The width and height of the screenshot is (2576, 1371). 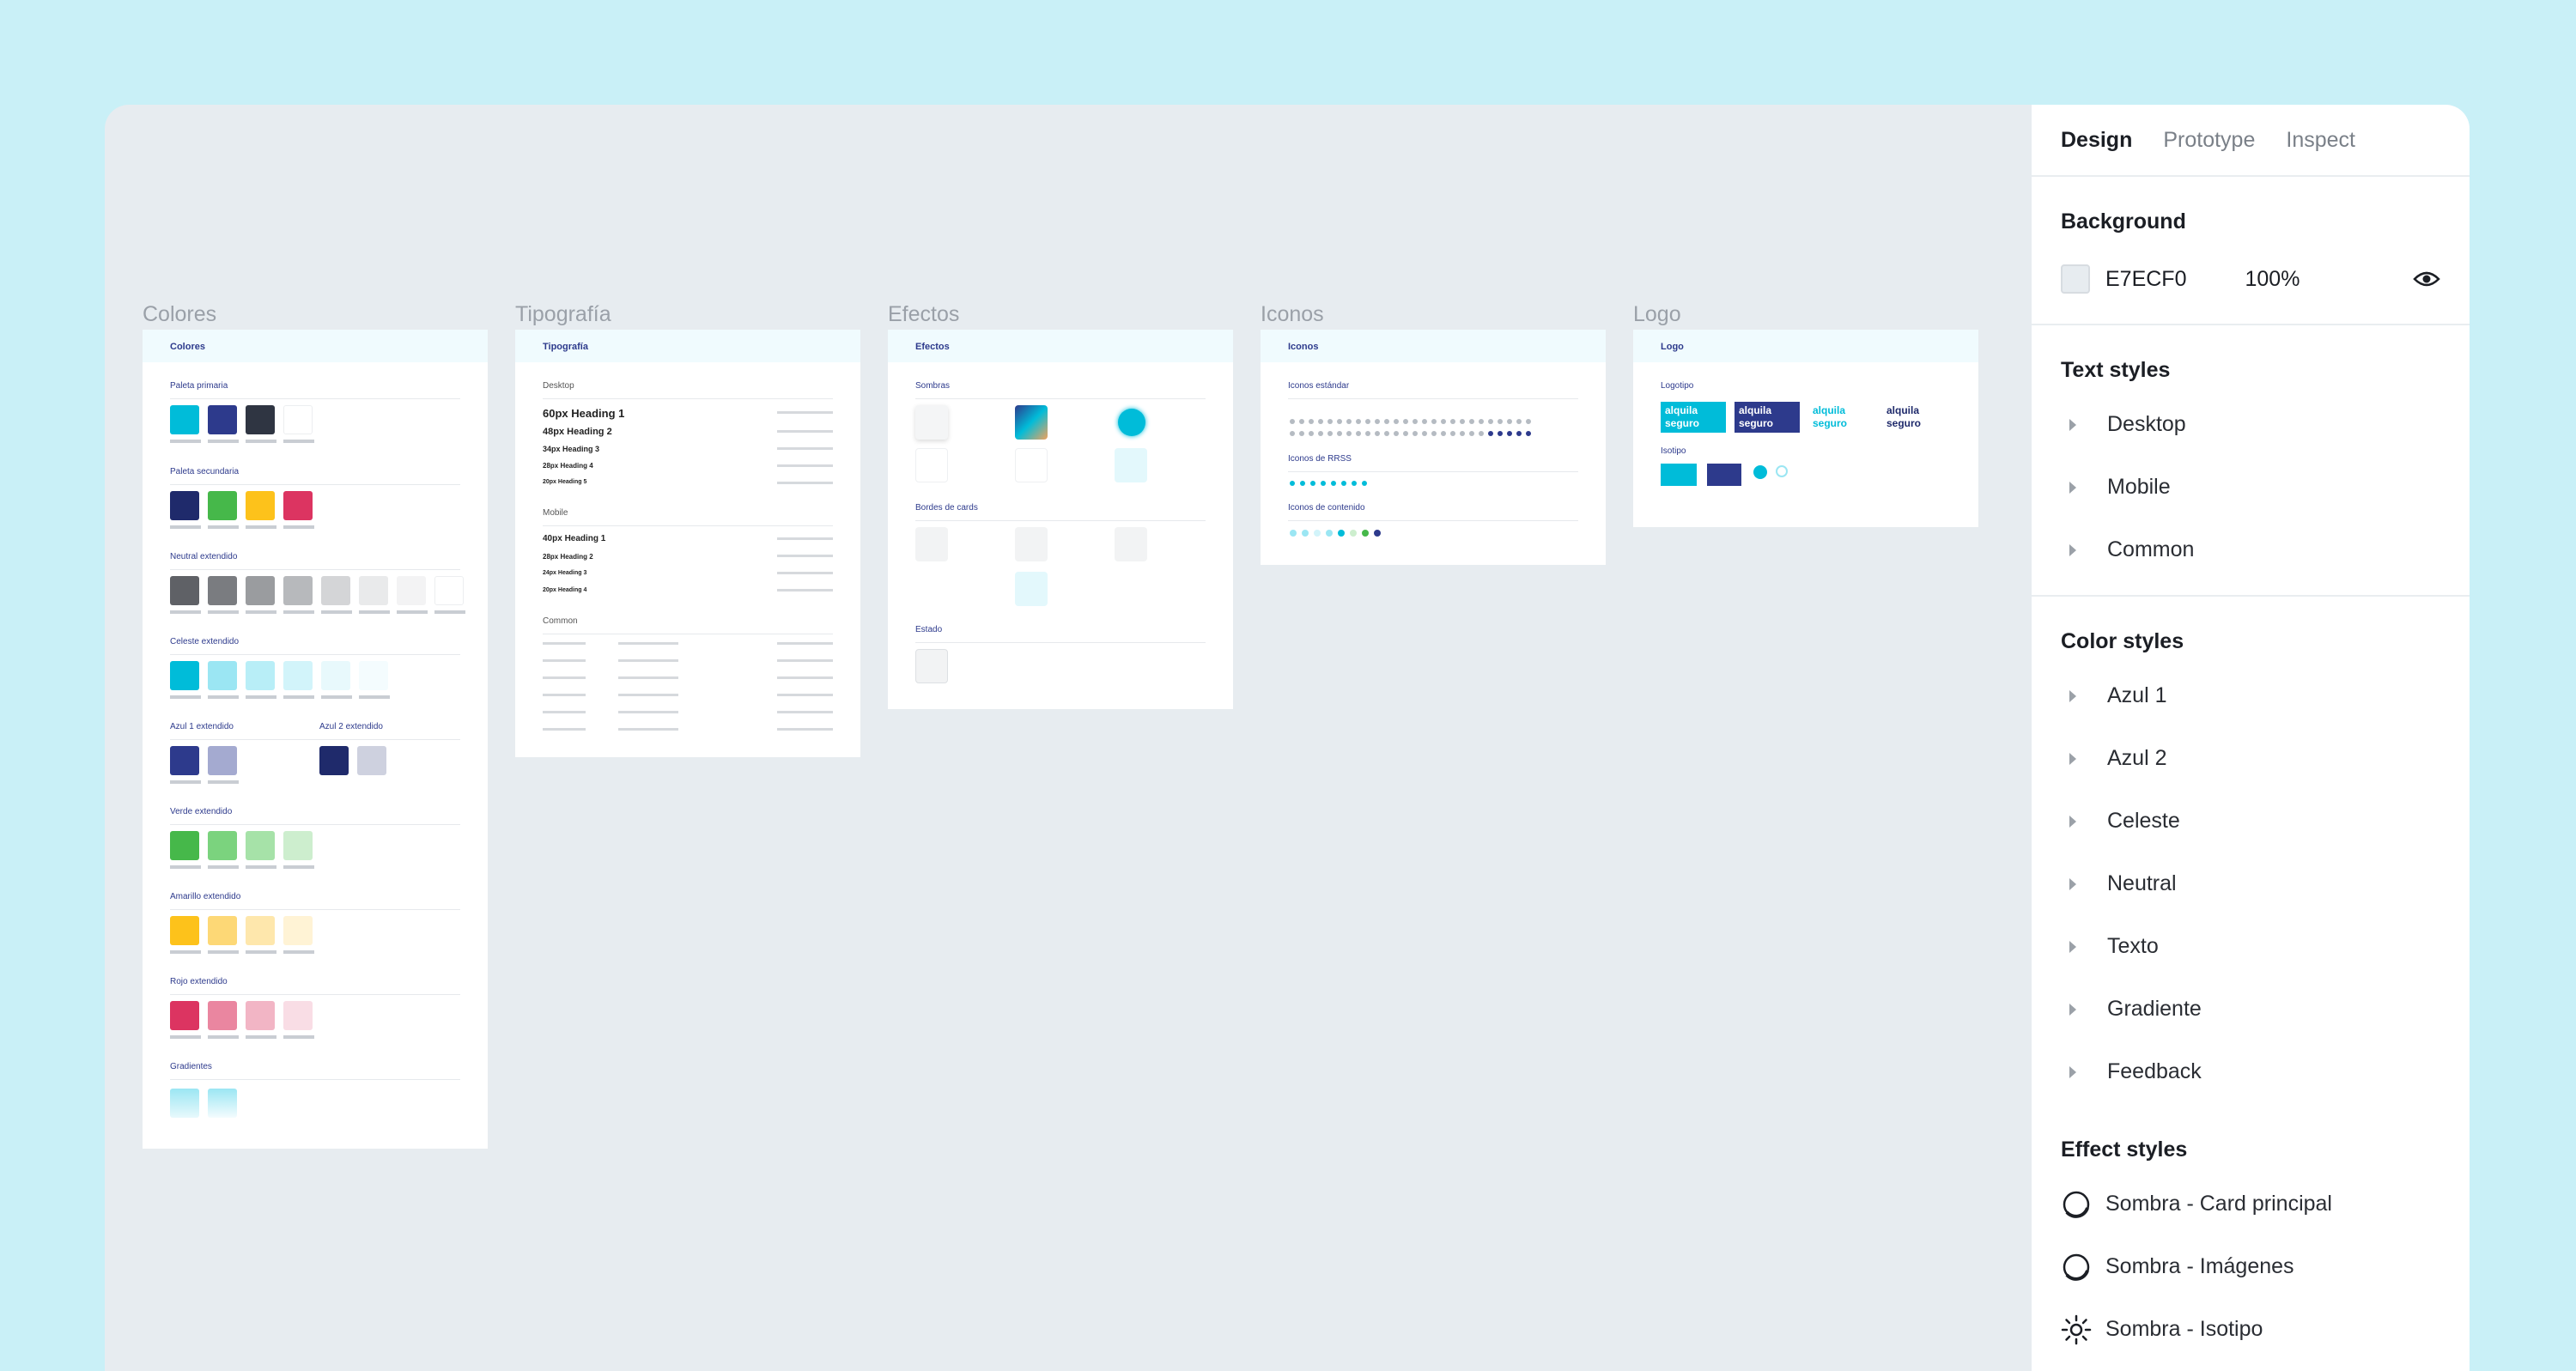 What do you see at coordinates (2251, 1266) in the screenshot?
I see `effect-style-imagenes: Sombra - Imágenes` at bounding box center [2251, 1266].